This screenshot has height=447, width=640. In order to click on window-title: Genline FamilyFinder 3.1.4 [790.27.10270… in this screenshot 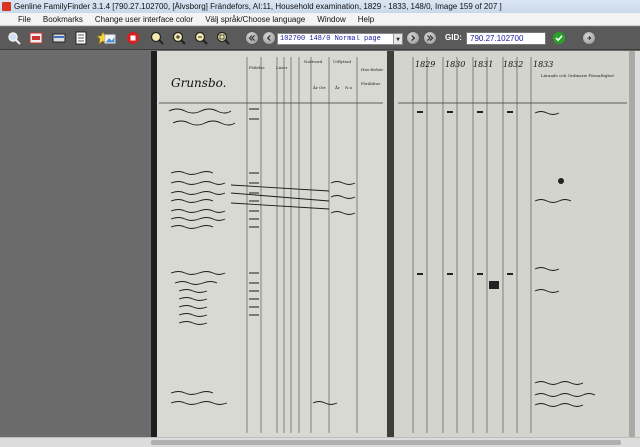, I will do `click(258, 6)`.